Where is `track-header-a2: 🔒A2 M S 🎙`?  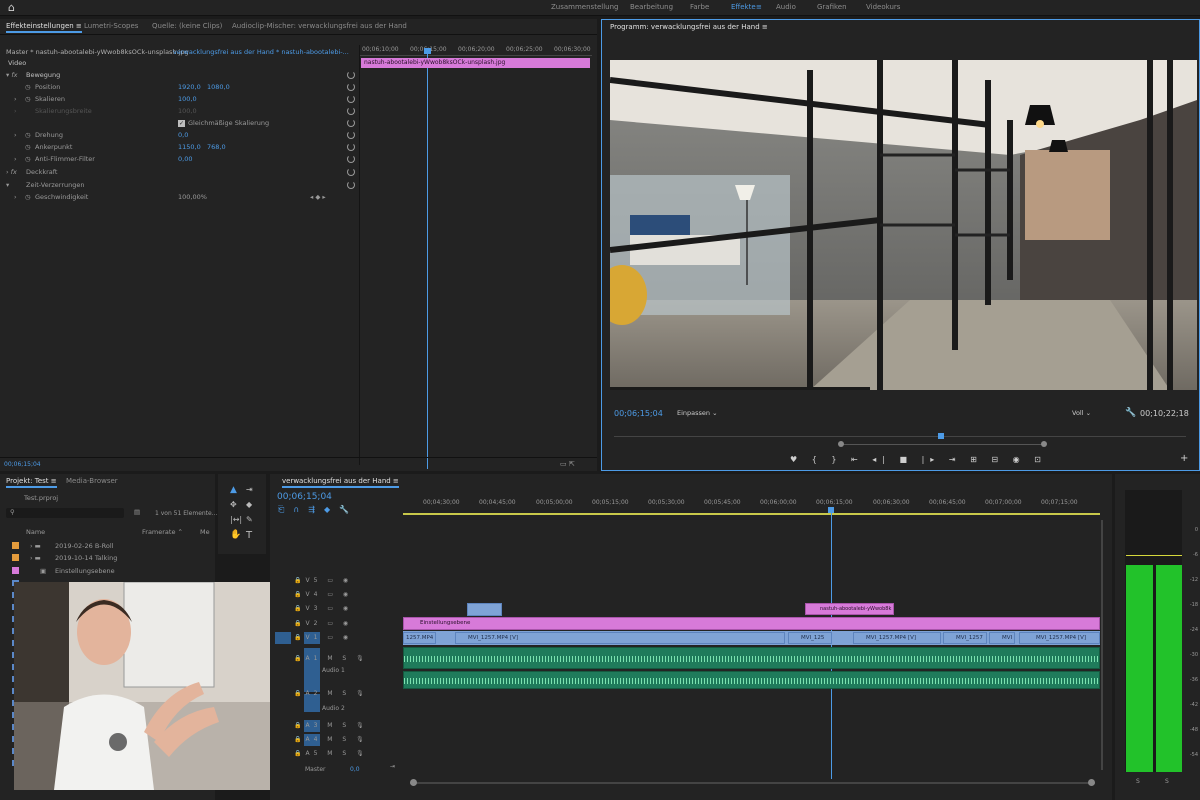
track-header-a2: 🔒A2 M S 🎙 is located at coordinates (331, 693).